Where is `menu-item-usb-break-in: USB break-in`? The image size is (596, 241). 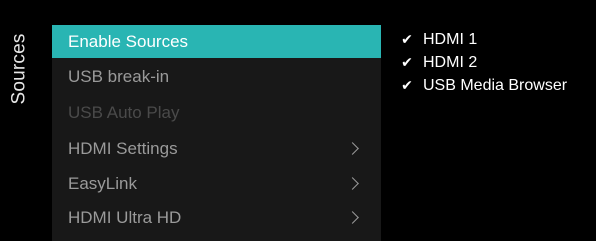 menu-item-usb-break-in: USB break-in is located at coordinates (216, 76).